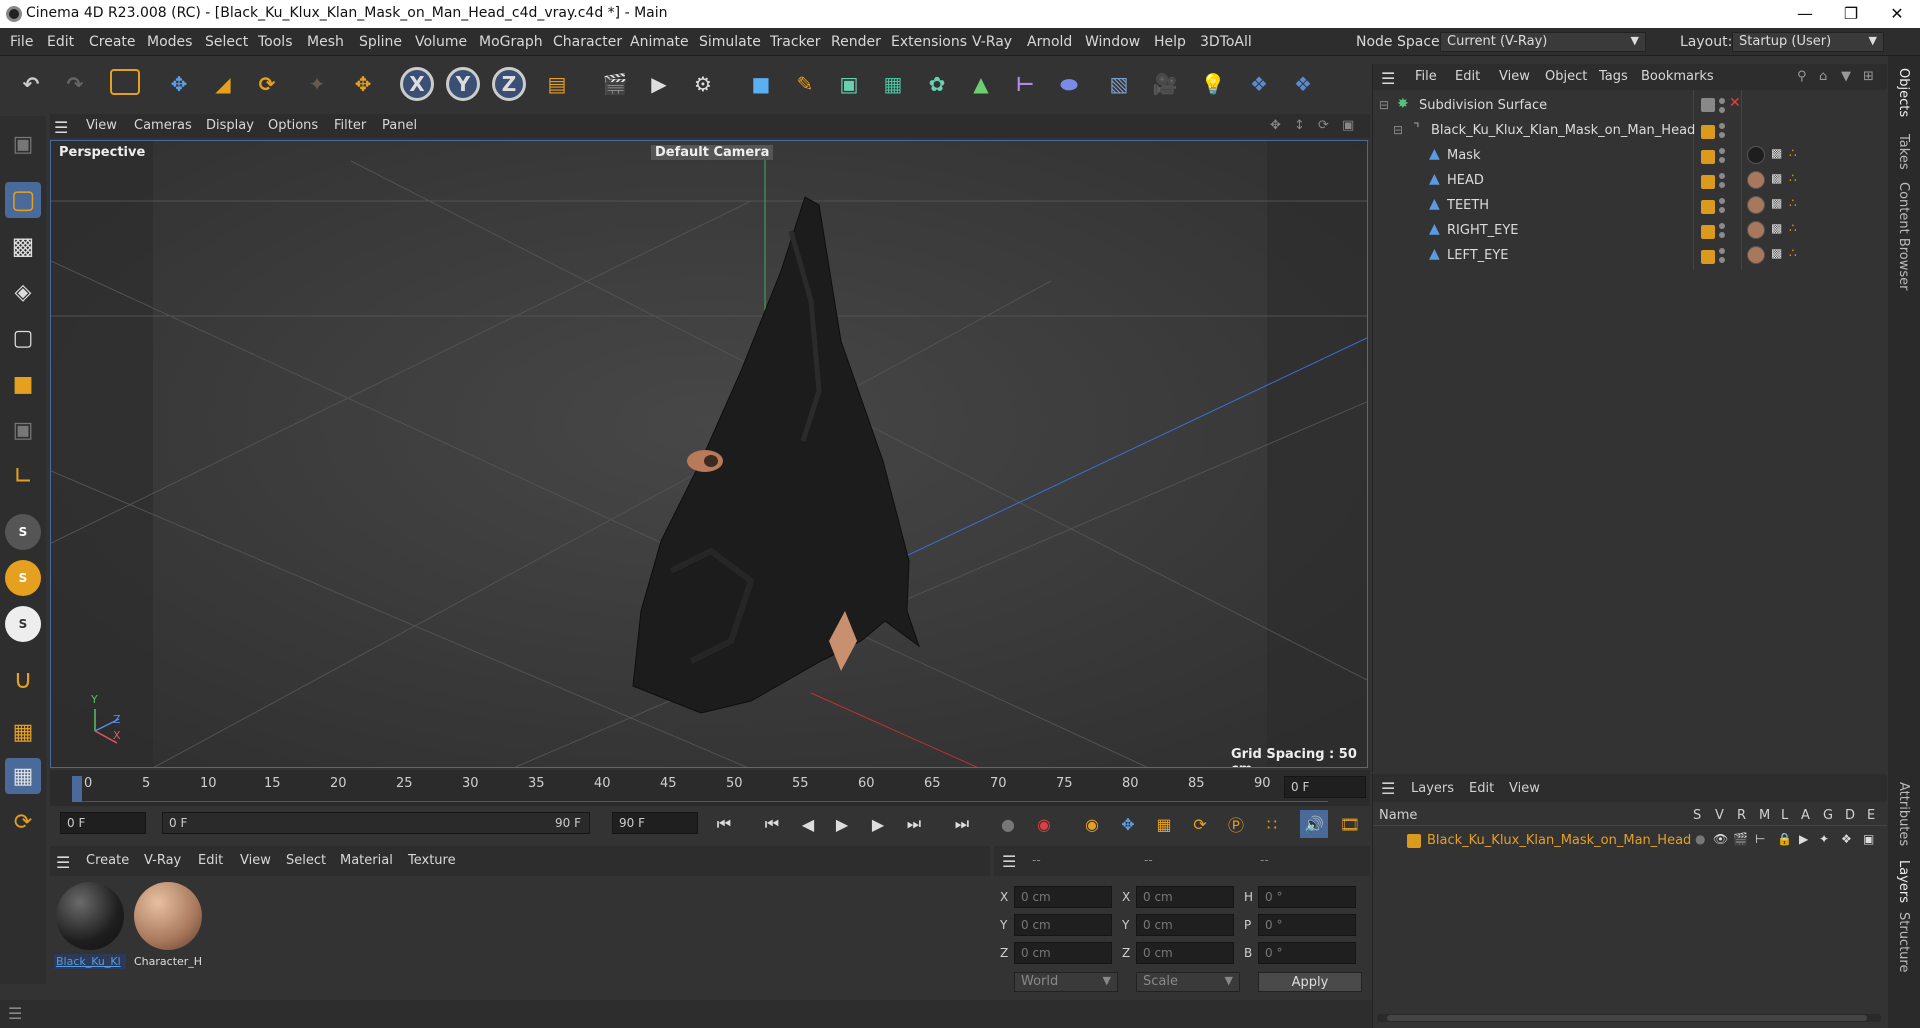  Describe the element at coordinates (21, 42) in the screenshot. I see `menu-file: File` at that location.